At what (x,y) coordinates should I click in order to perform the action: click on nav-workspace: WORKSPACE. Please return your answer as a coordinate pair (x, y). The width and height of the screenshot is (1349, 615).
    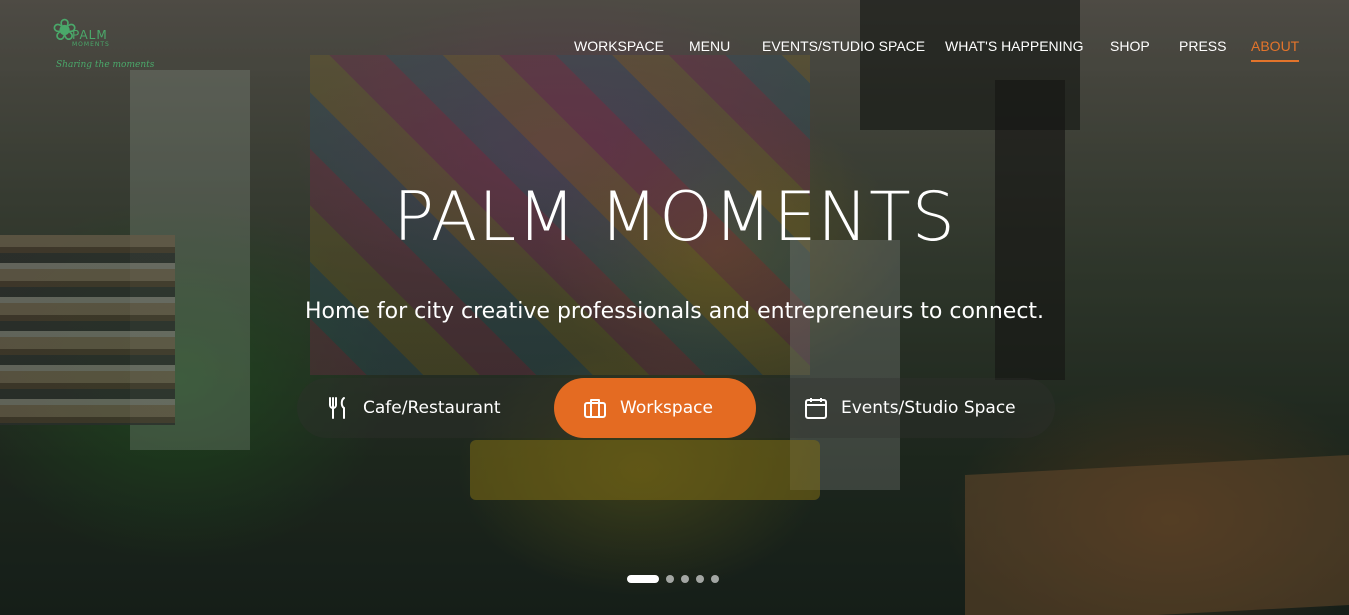
    Looking at the image, I should click on (619, 49).